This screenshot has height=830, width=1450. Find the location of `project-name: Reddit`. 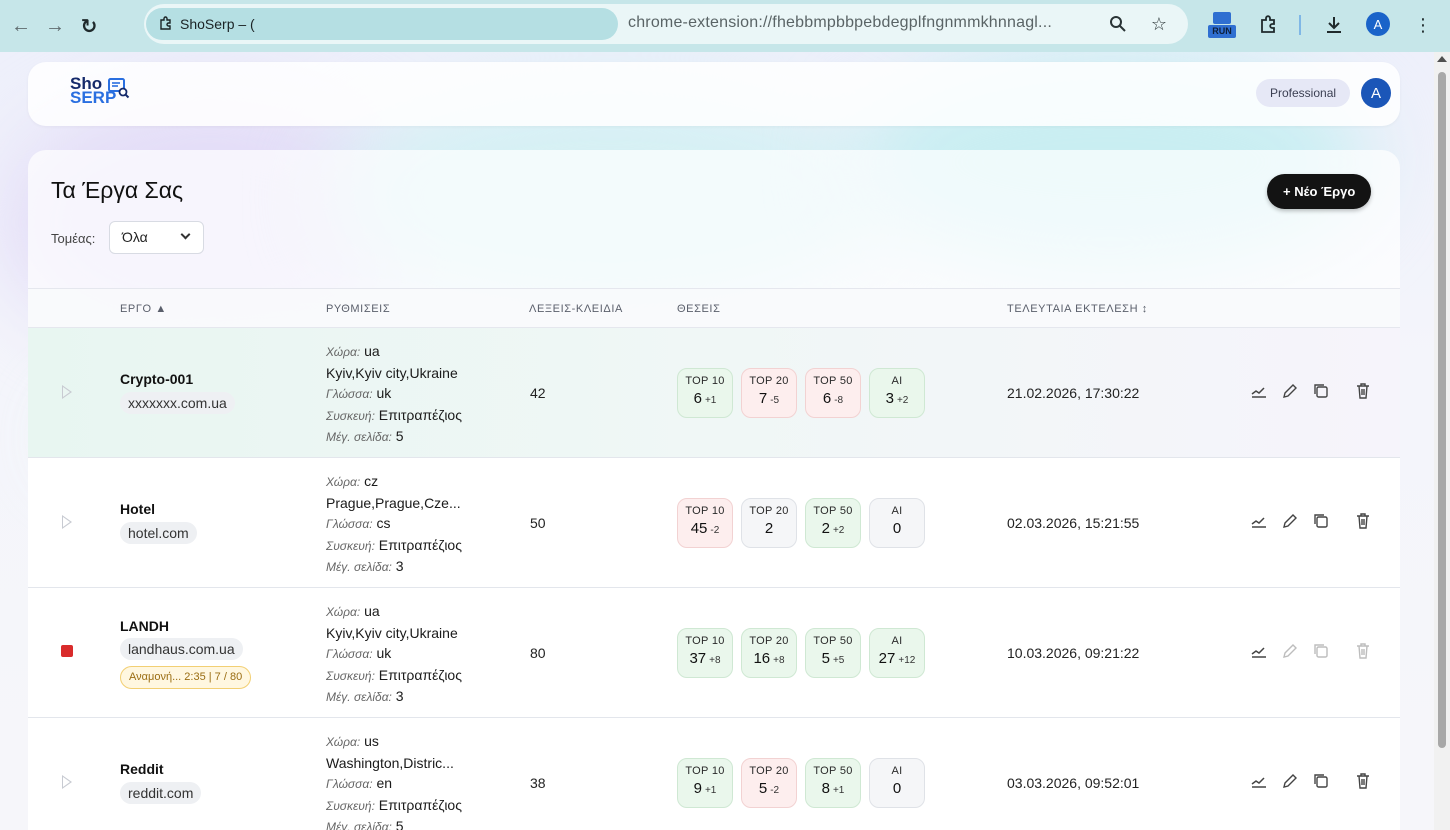

project-name: Reddit is located at coordinates (142, 769).